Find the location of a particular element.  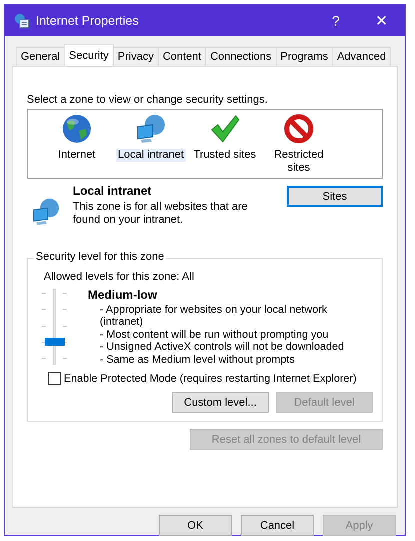

zone-title: Local intranet is located at coordinates (113, 191).